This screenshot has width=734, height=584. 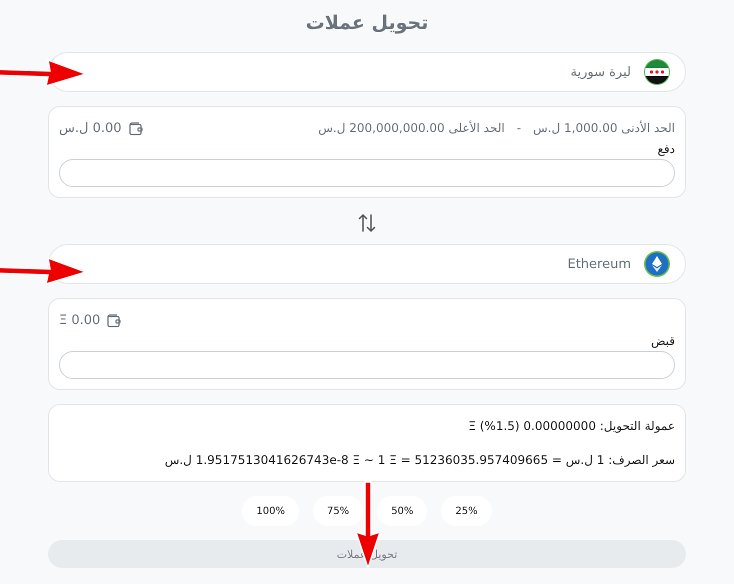 I want to click on currency-selector: ليرة سورية, so click(x=367, y=72).